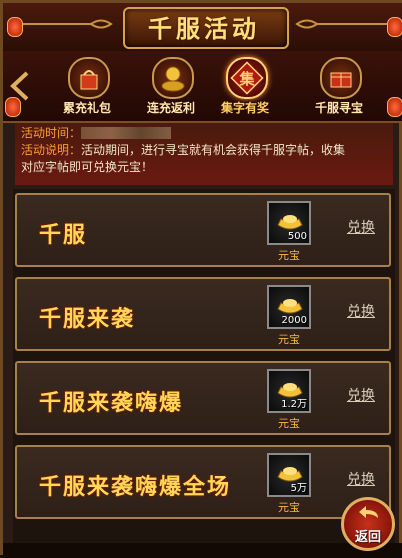 This screenshot has width=402, height=558. Describe the element at coordinates (244, 108) in the screenshot. I see `tab-label: 集字有奖` at that location.